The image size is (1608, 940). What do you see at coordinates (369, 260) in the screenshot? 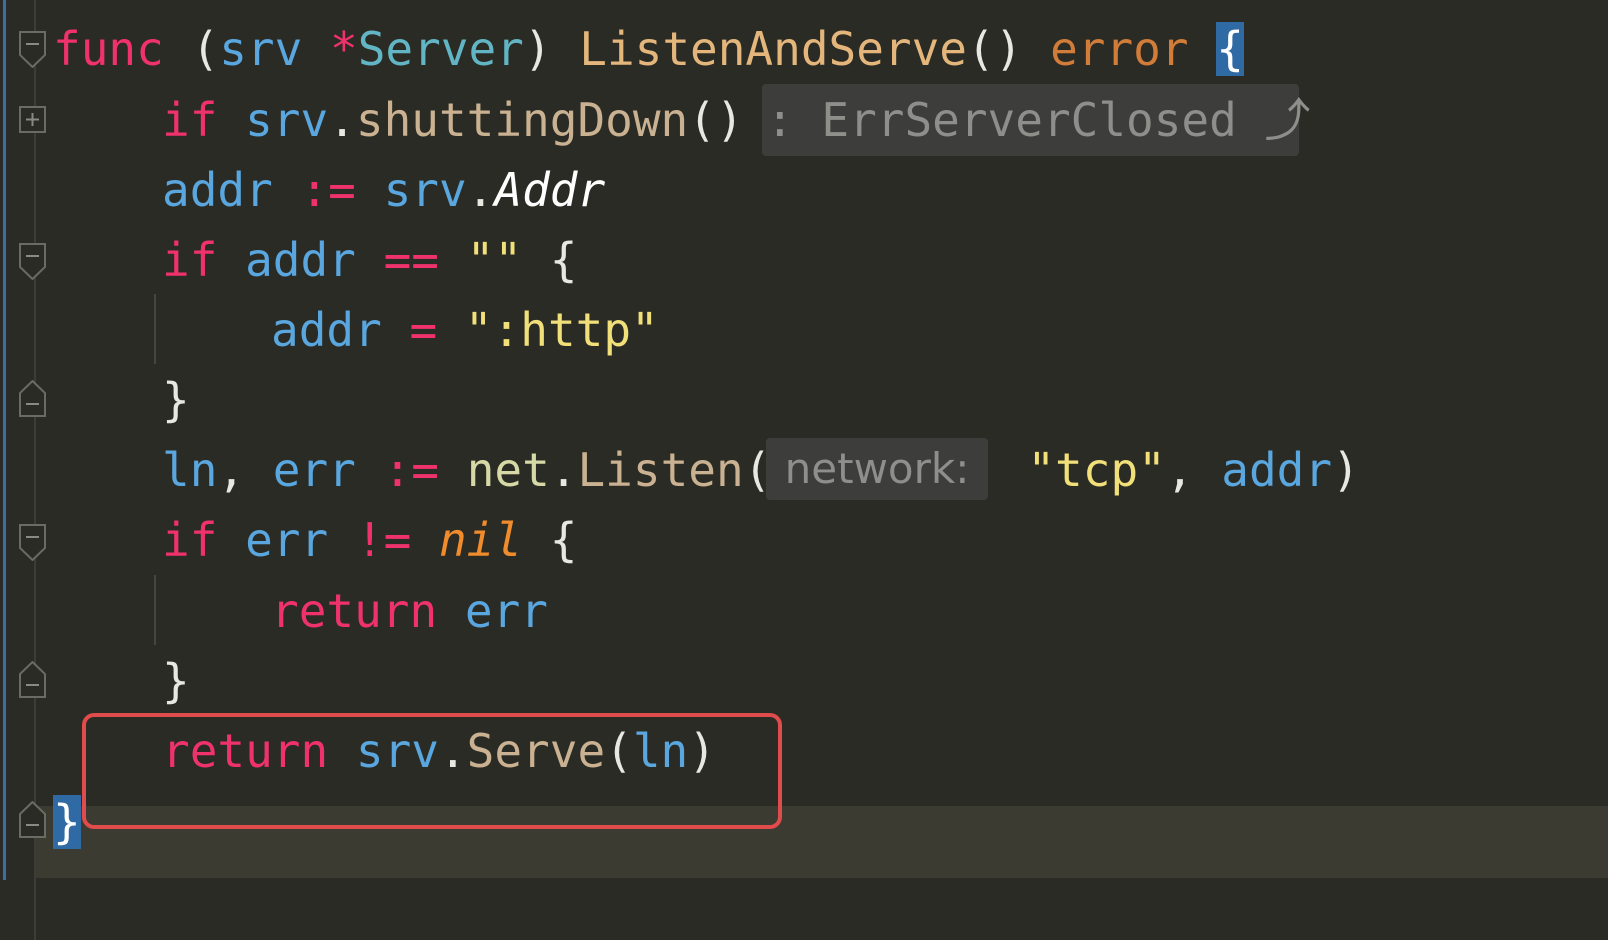
I see `code-line-4: if addr == "" {` at bounding box center [369, 260].